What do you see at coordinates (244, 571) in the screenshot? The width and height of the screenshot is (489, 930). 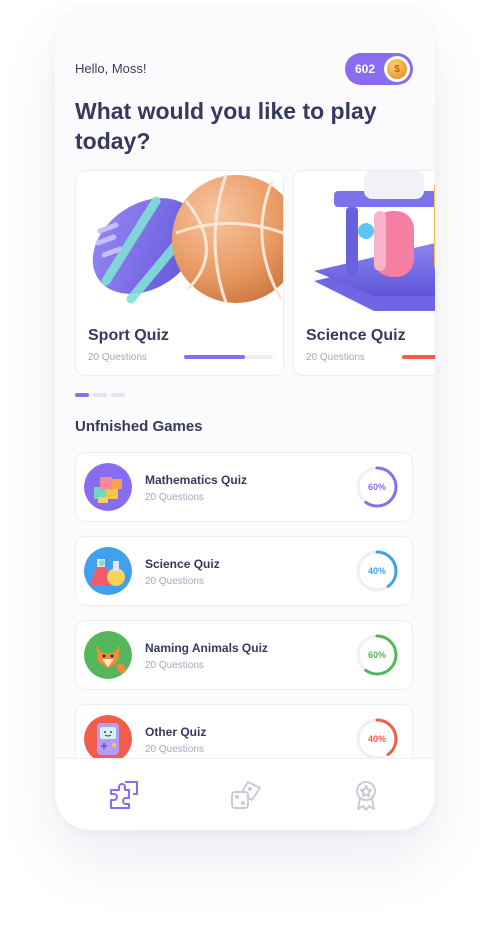 I see `game-row-science: Science Quiz 20 Questions 40%` at bounding box center [244, 571].